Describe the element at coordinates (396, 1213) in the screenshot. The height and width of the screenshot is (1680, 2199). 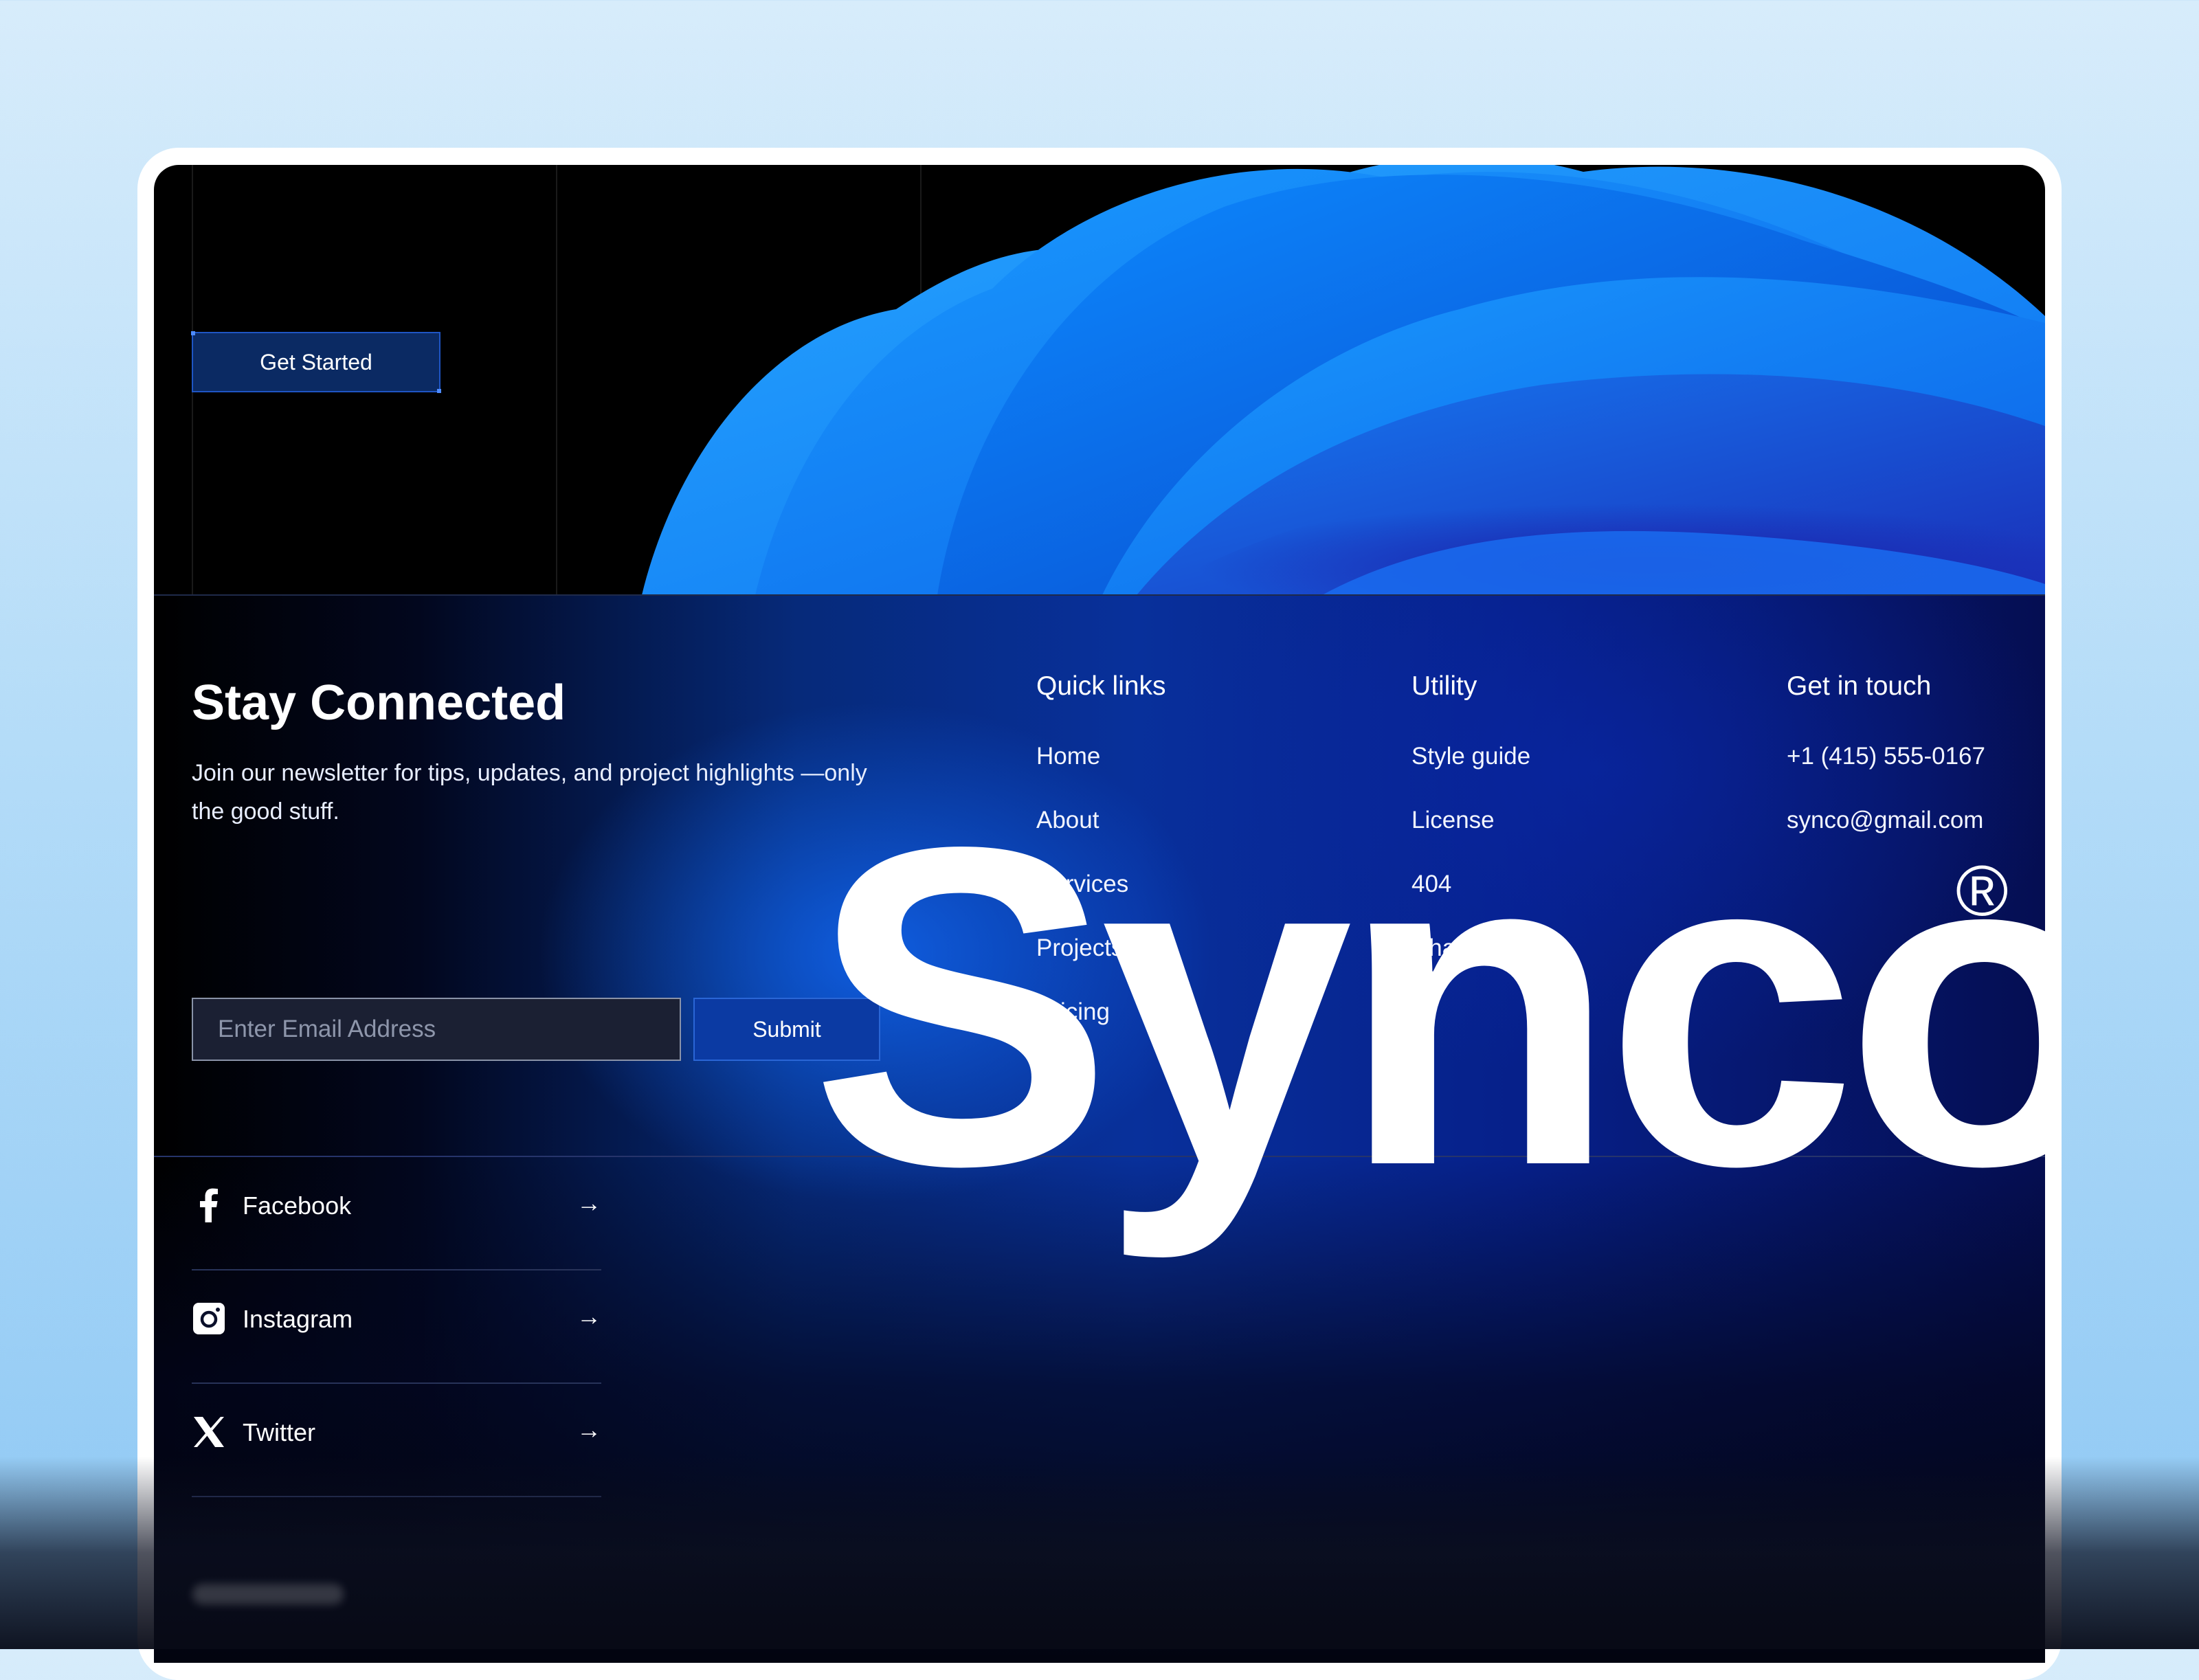
I see `social-link-facebook: Facebook →` at that location.